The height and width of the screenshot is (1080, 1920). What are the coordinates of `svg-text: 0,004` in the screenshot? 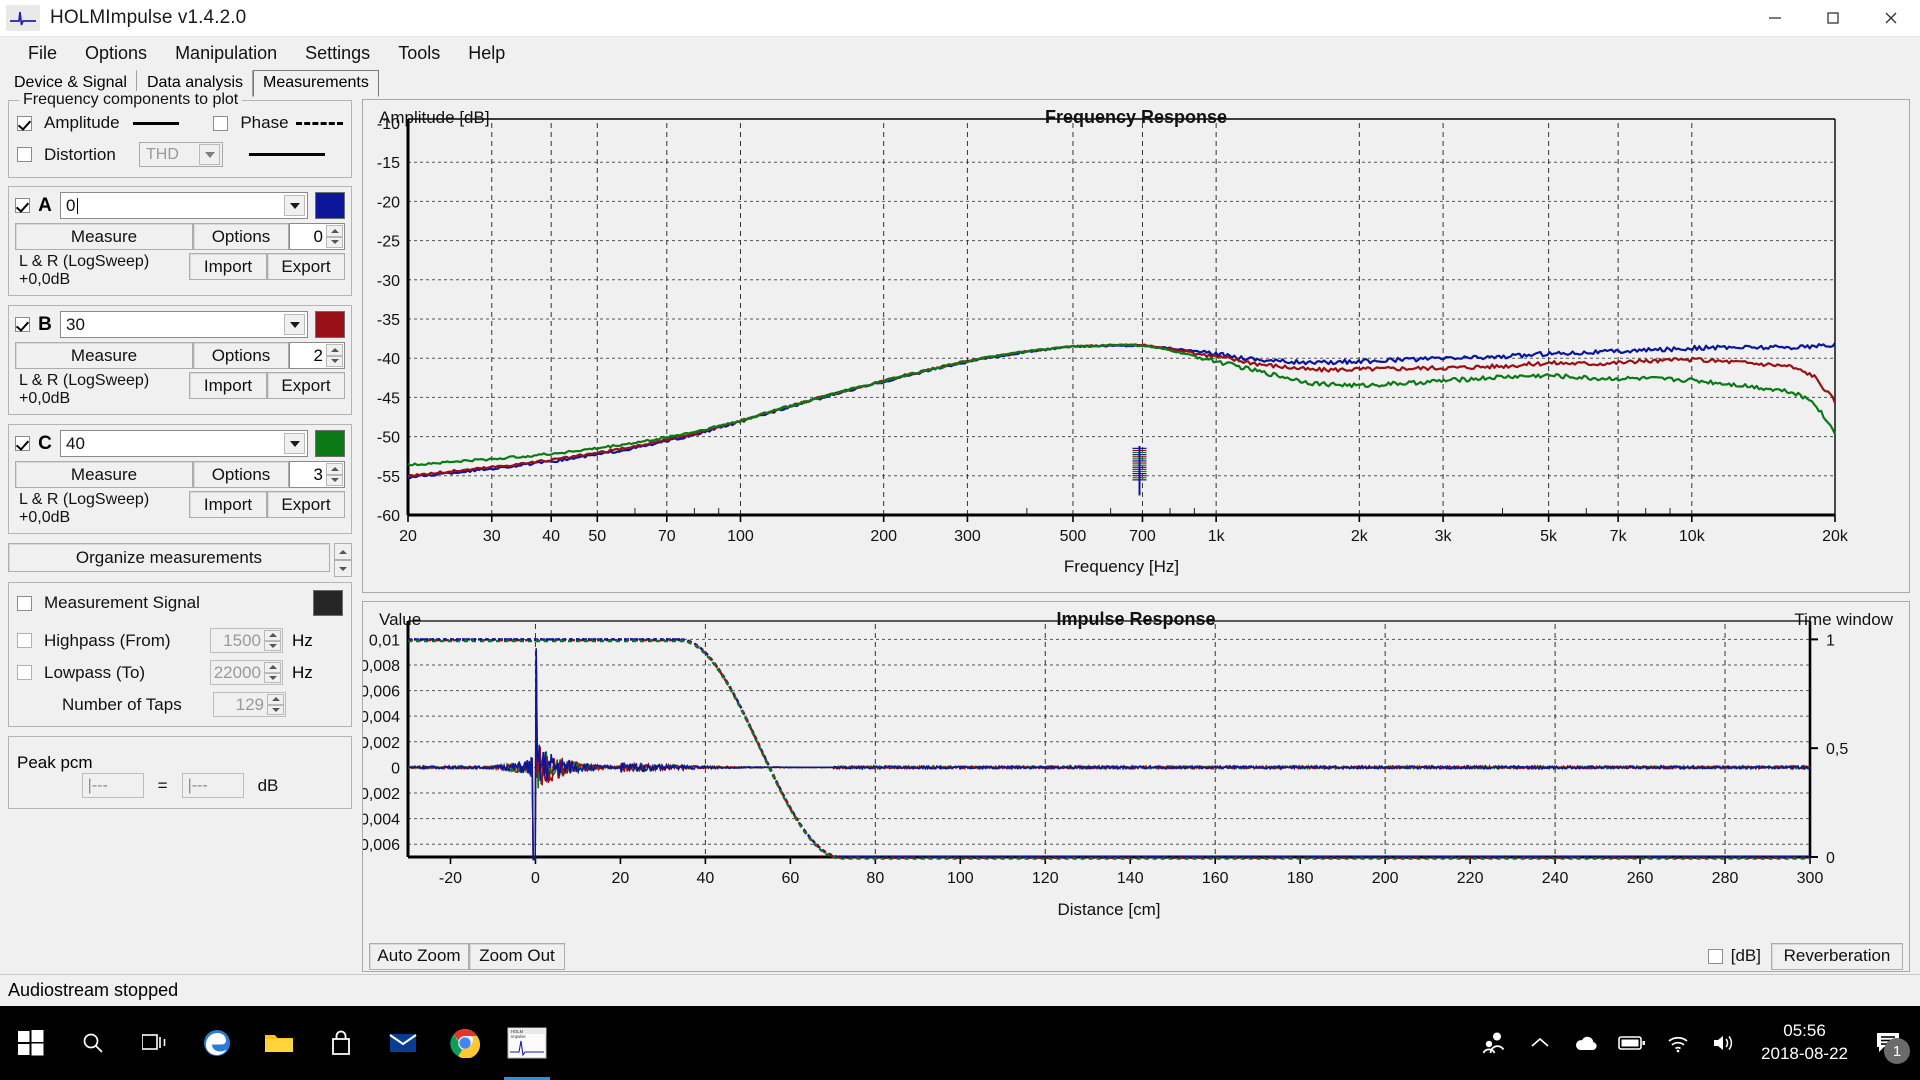 It's located at (381, 717).